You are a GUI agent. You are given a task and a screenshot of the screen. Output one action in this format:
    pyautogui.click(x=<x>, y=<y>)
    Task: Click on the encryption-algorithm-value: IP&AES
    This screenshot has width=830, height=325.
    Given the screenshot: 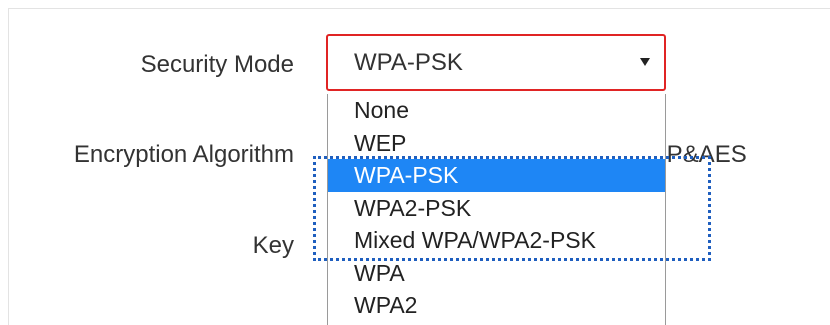 What is the action you would take?
    pyautogui.click(x=703, y=154)
    